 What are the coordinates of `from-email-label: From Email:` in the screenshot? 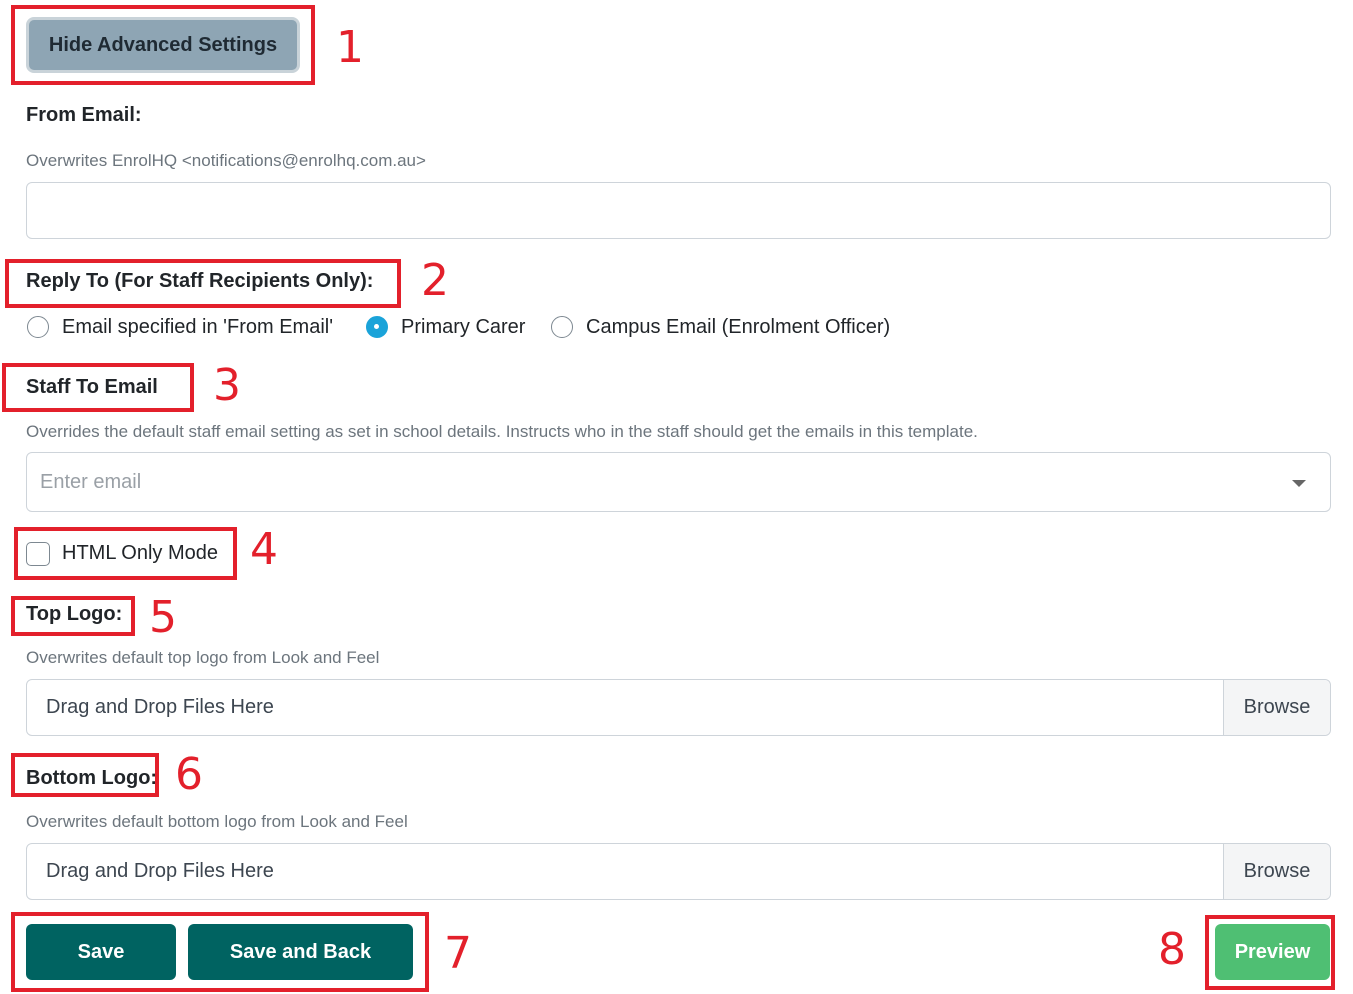 It's located at (84, 115).